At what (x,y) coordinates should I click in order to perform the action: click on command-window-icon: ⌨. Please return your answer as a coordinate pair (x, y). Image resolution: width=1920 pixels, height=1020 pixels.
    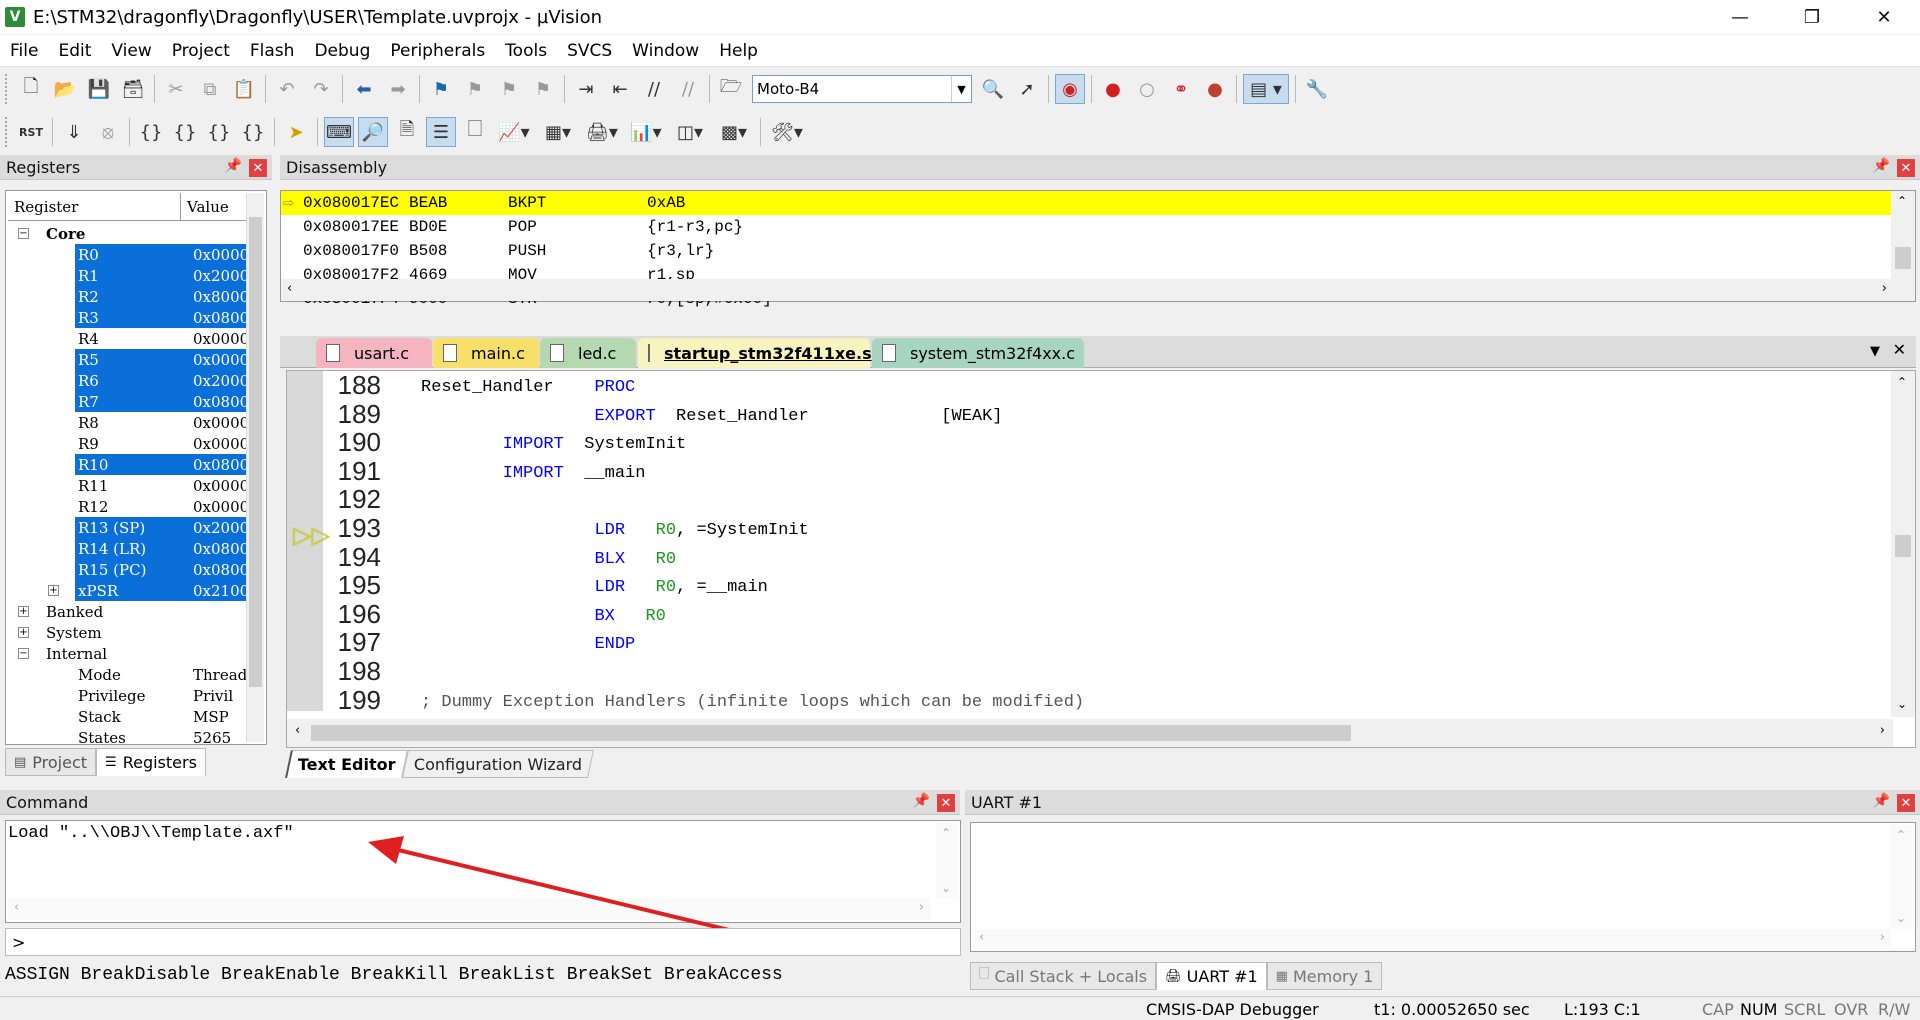
    Looking at the image, I should click on (339, 132).